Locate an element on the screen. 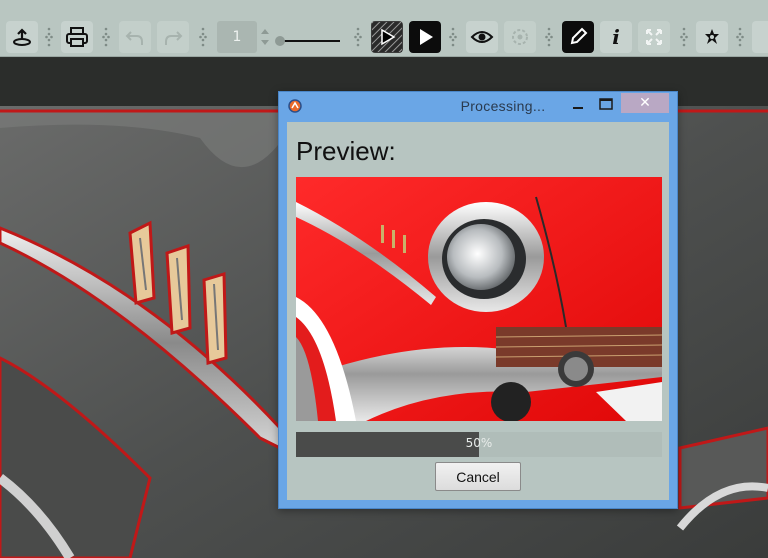  star-settings-icon is located at coordinates (712, 36).